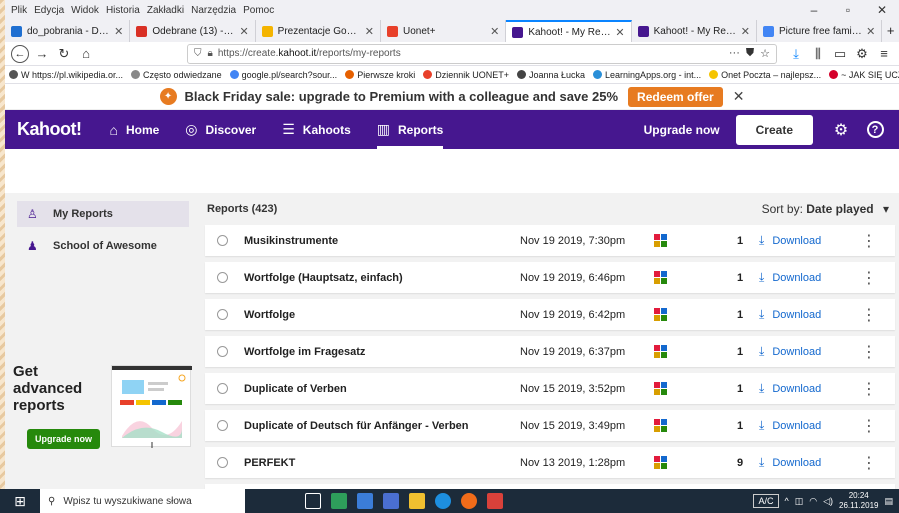 The image size is (899, 513). Describe the element at coordinates (796, 54) in the screenshot. I see `downloads-button: ⤓` at that location.